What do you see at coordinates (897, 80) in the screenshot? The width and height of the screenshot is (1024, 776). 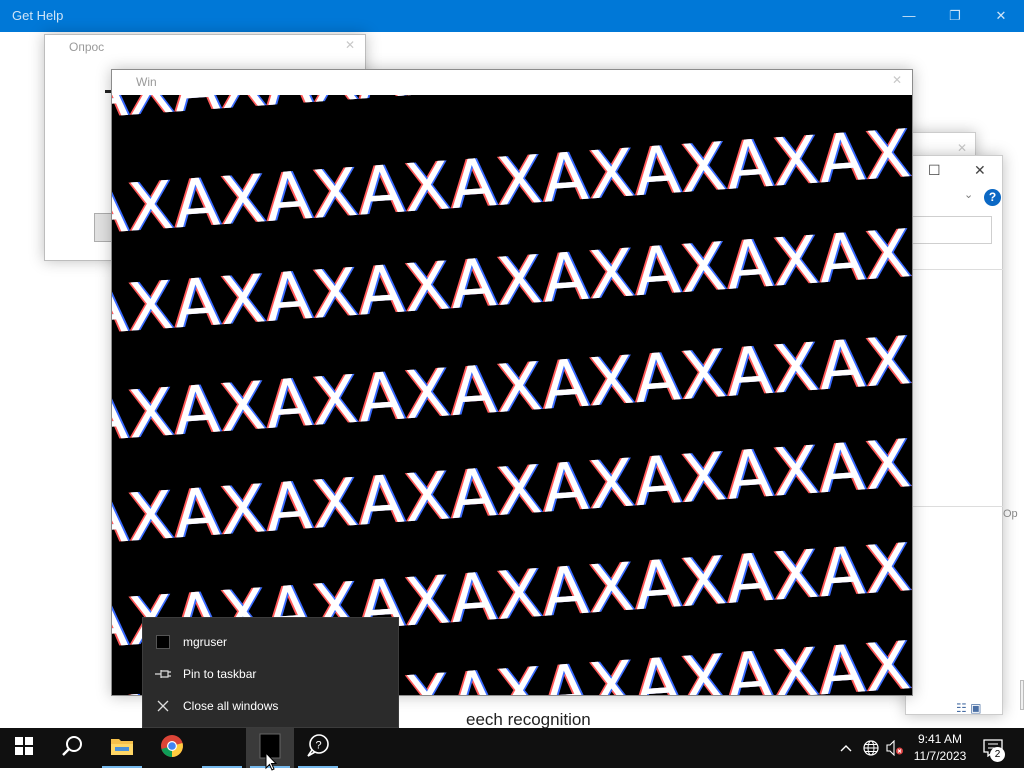 I see `main-close-button: ✕` at bounding box center [897, 80].